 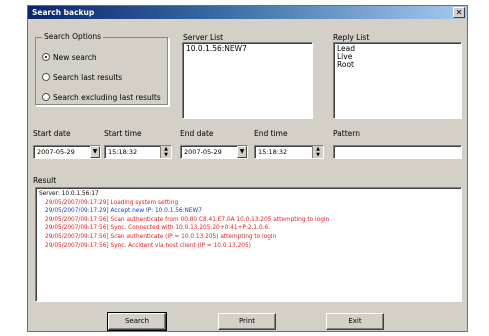 I want to click on start-time-spinner: 15:18:32 ▲ ▼, so click(x=138, y=152).